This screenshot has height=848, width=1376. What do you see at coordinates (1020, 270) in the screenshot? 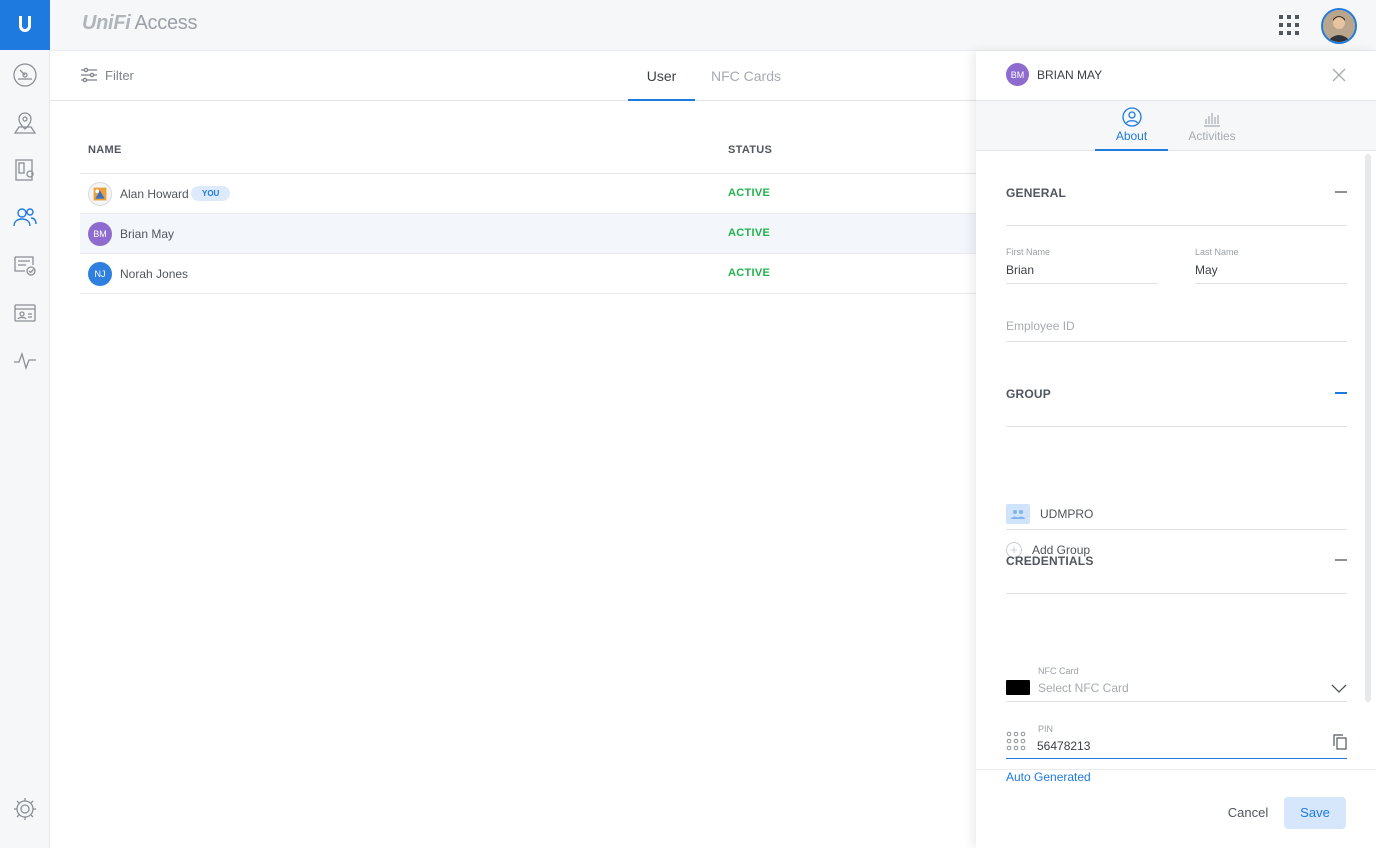
I see `first-name-field: Brian` at bounding box center [1020, 270].